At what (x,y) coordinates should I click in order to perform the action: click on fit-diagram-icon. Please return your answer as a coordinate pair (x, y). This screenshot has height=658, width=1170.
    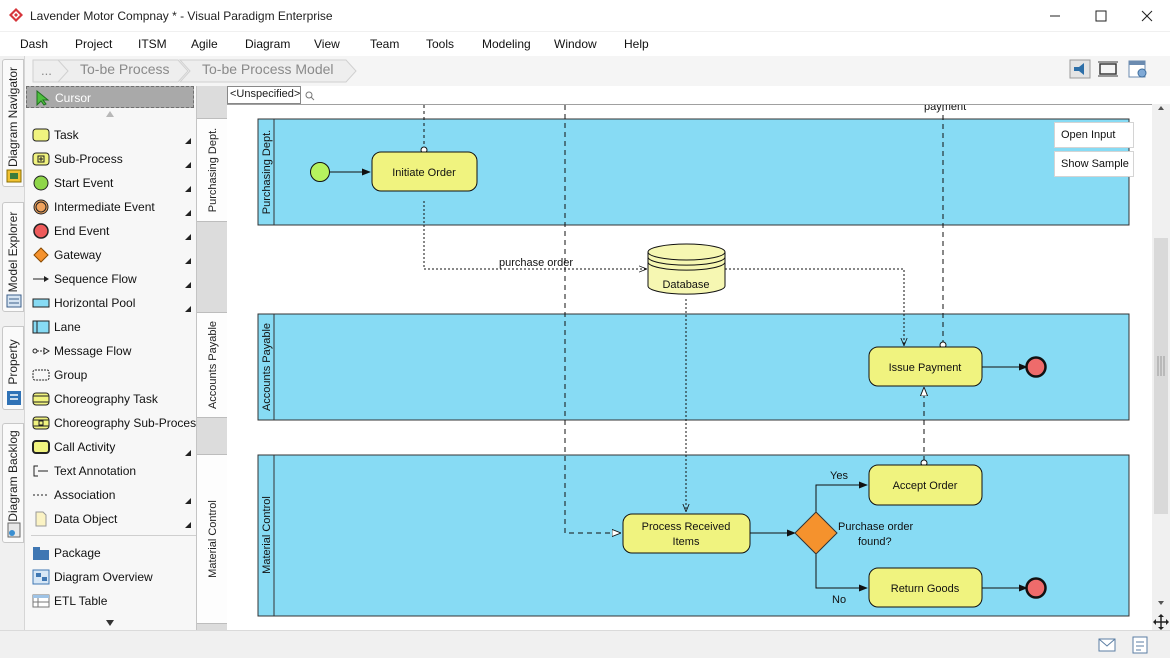
    Looking at the image, I should click on (1108, 69).